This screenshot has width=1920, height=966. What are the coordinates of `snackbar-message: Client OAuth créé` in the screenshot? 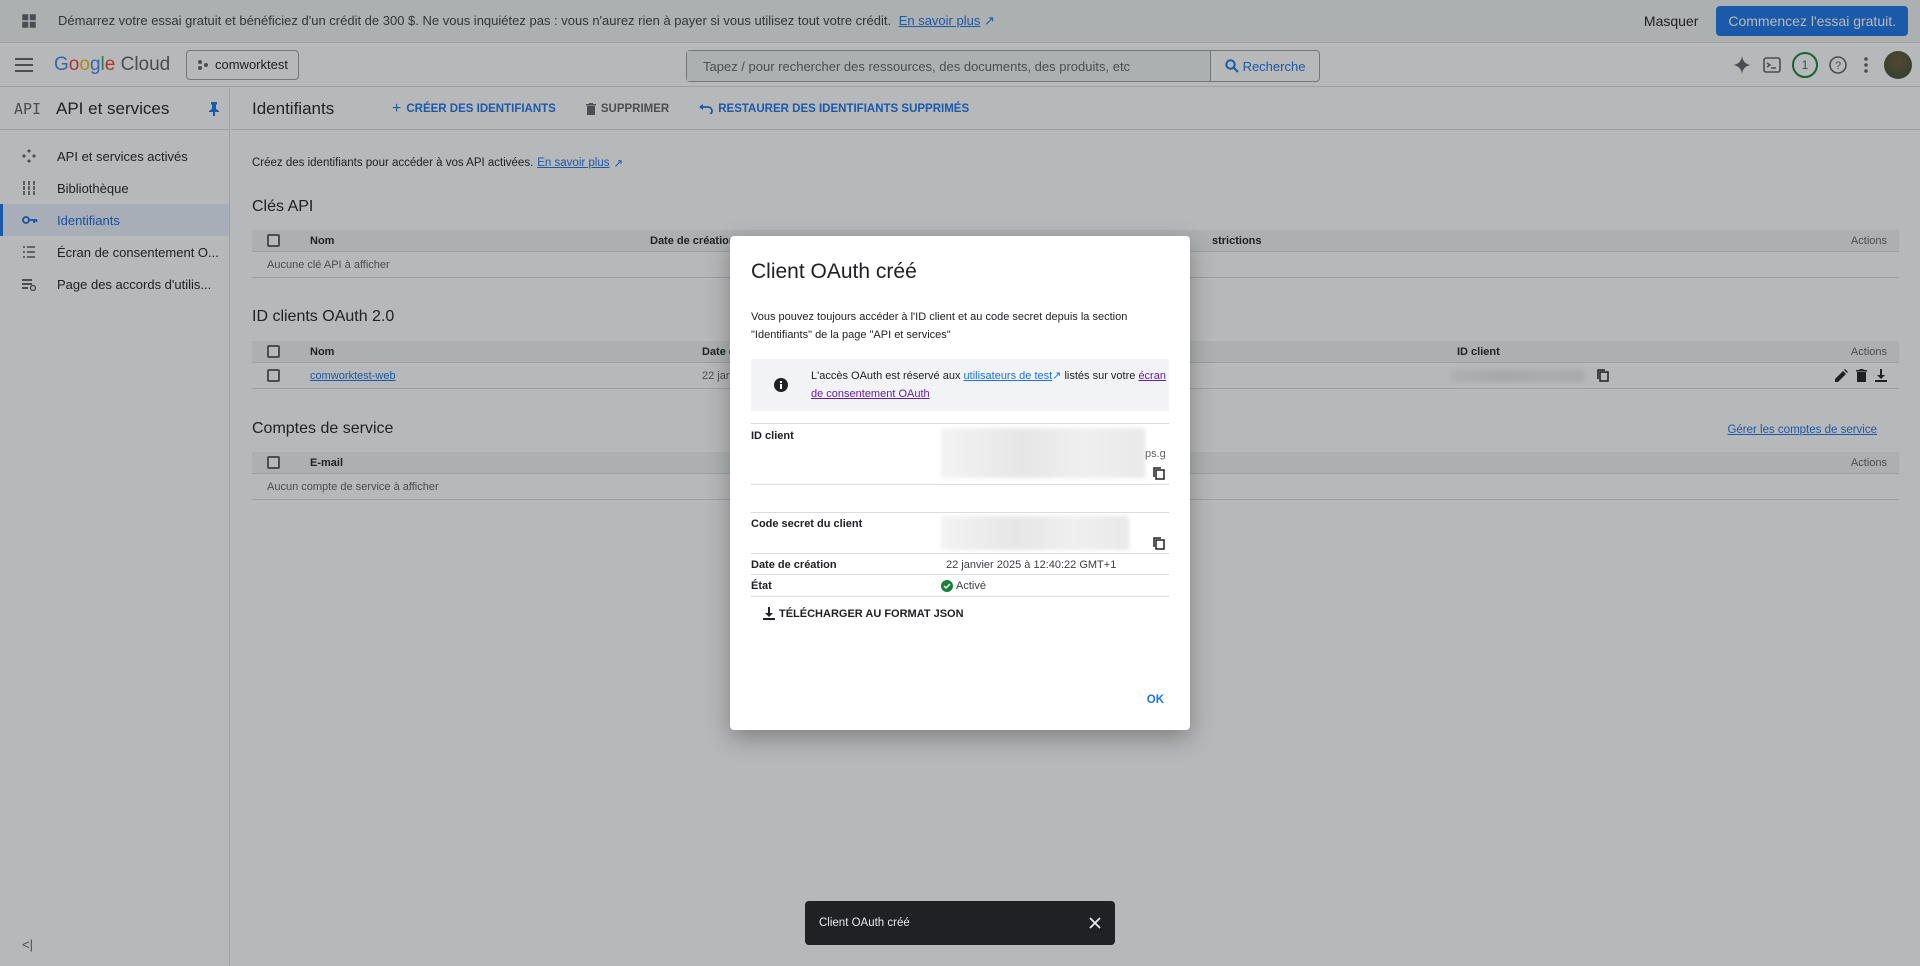 It's located at (864, 923).